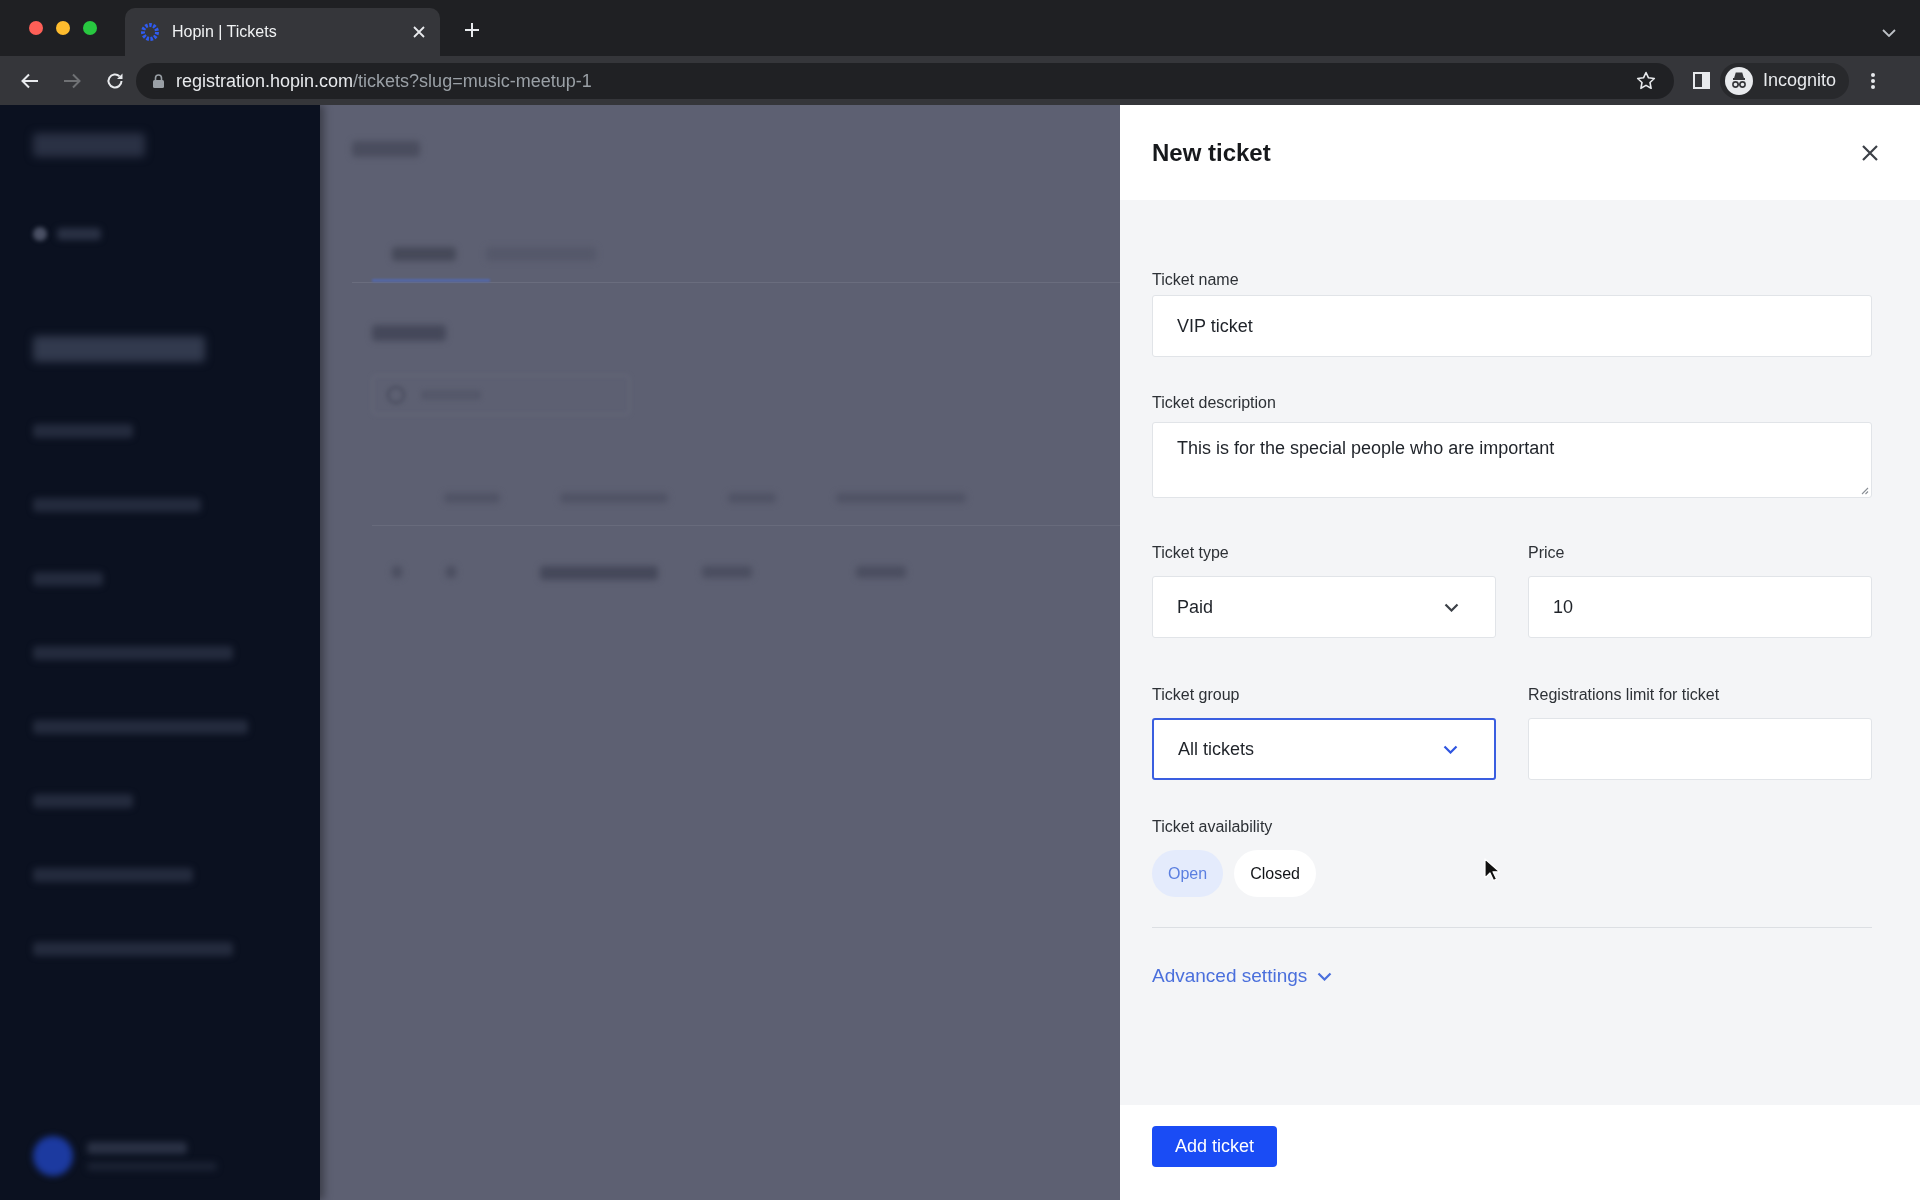 The height and width of the screenshot is (1200, 1920). What do you see at coordinates (1700, 749) in the screenshot?
I see `text-field` at bounding box center [1700, 749].